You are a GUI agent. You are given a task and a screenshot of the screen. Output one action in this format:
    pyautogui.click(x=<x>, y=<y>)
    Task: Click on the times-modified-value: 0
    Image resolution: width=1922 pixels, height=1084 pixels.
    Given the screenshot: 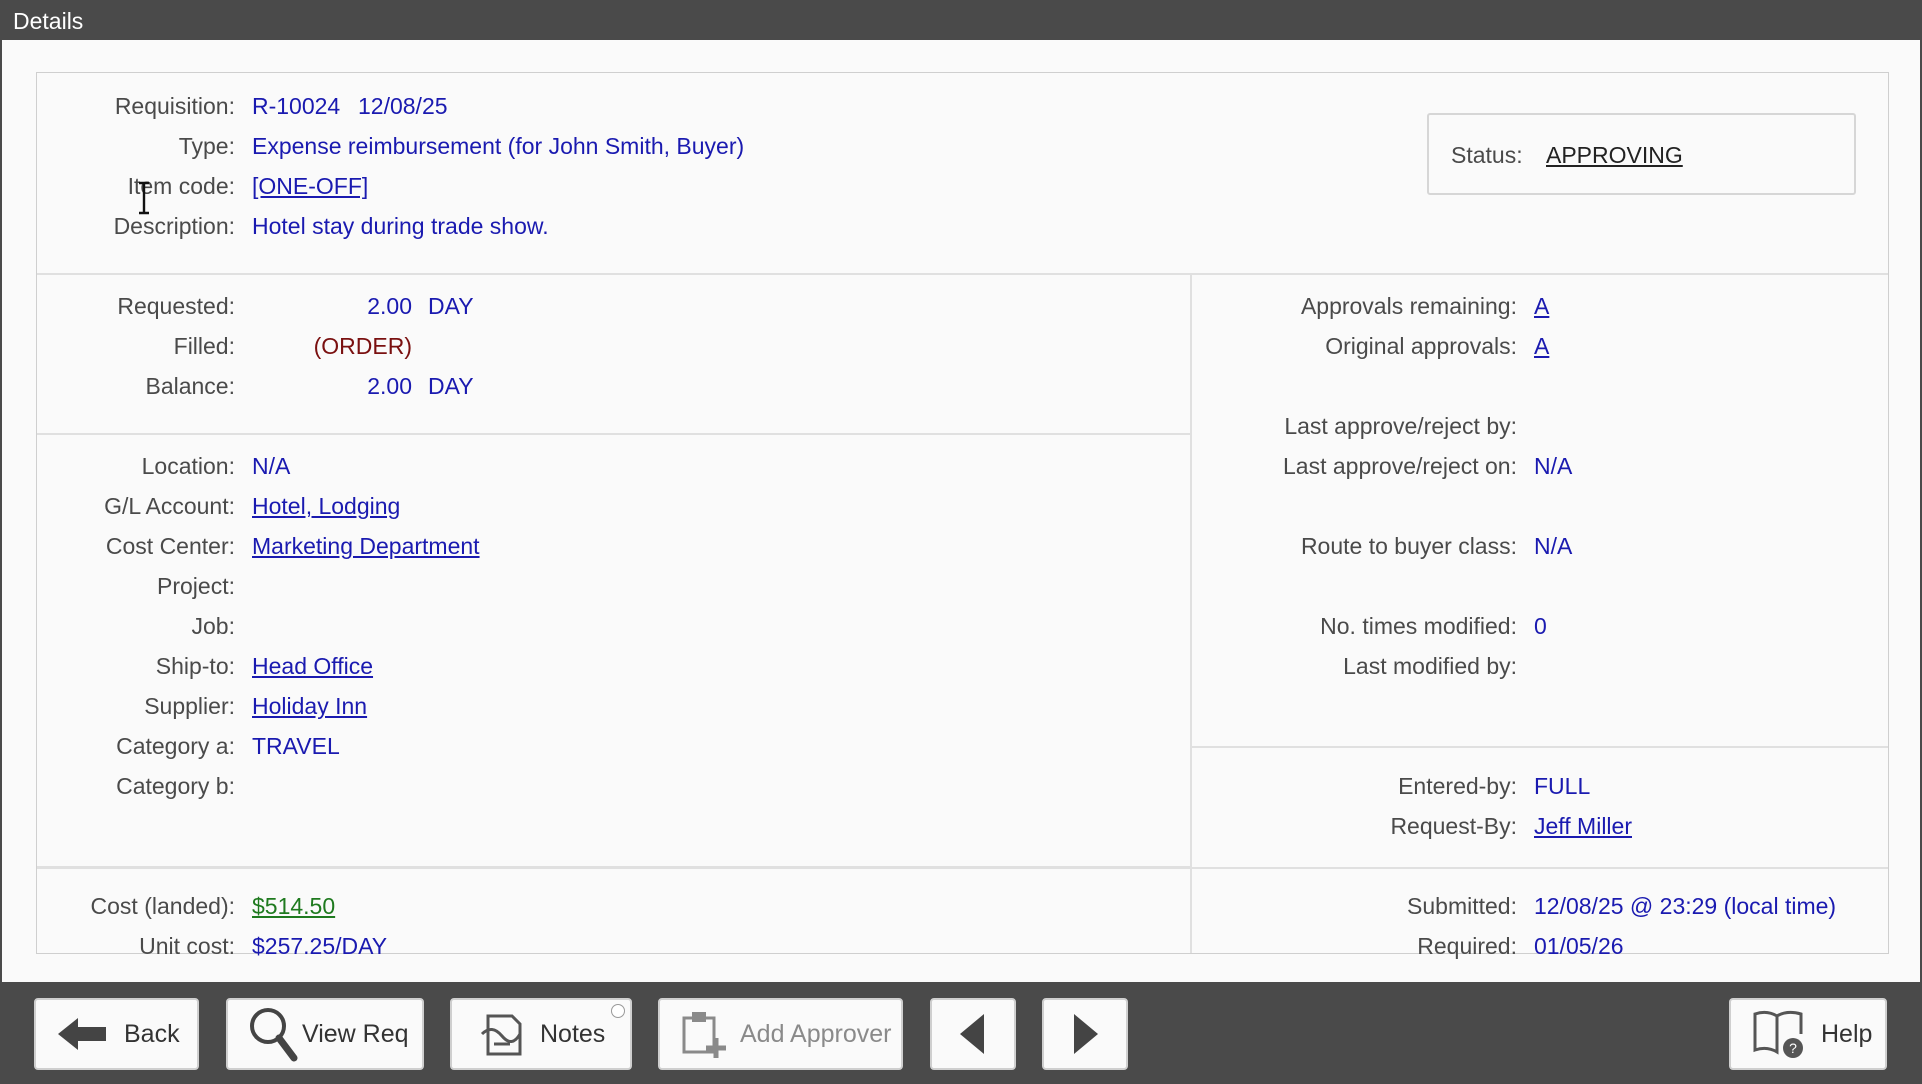 What is the action you would take?
    pyautogui.click(x=1540, y=626)
    